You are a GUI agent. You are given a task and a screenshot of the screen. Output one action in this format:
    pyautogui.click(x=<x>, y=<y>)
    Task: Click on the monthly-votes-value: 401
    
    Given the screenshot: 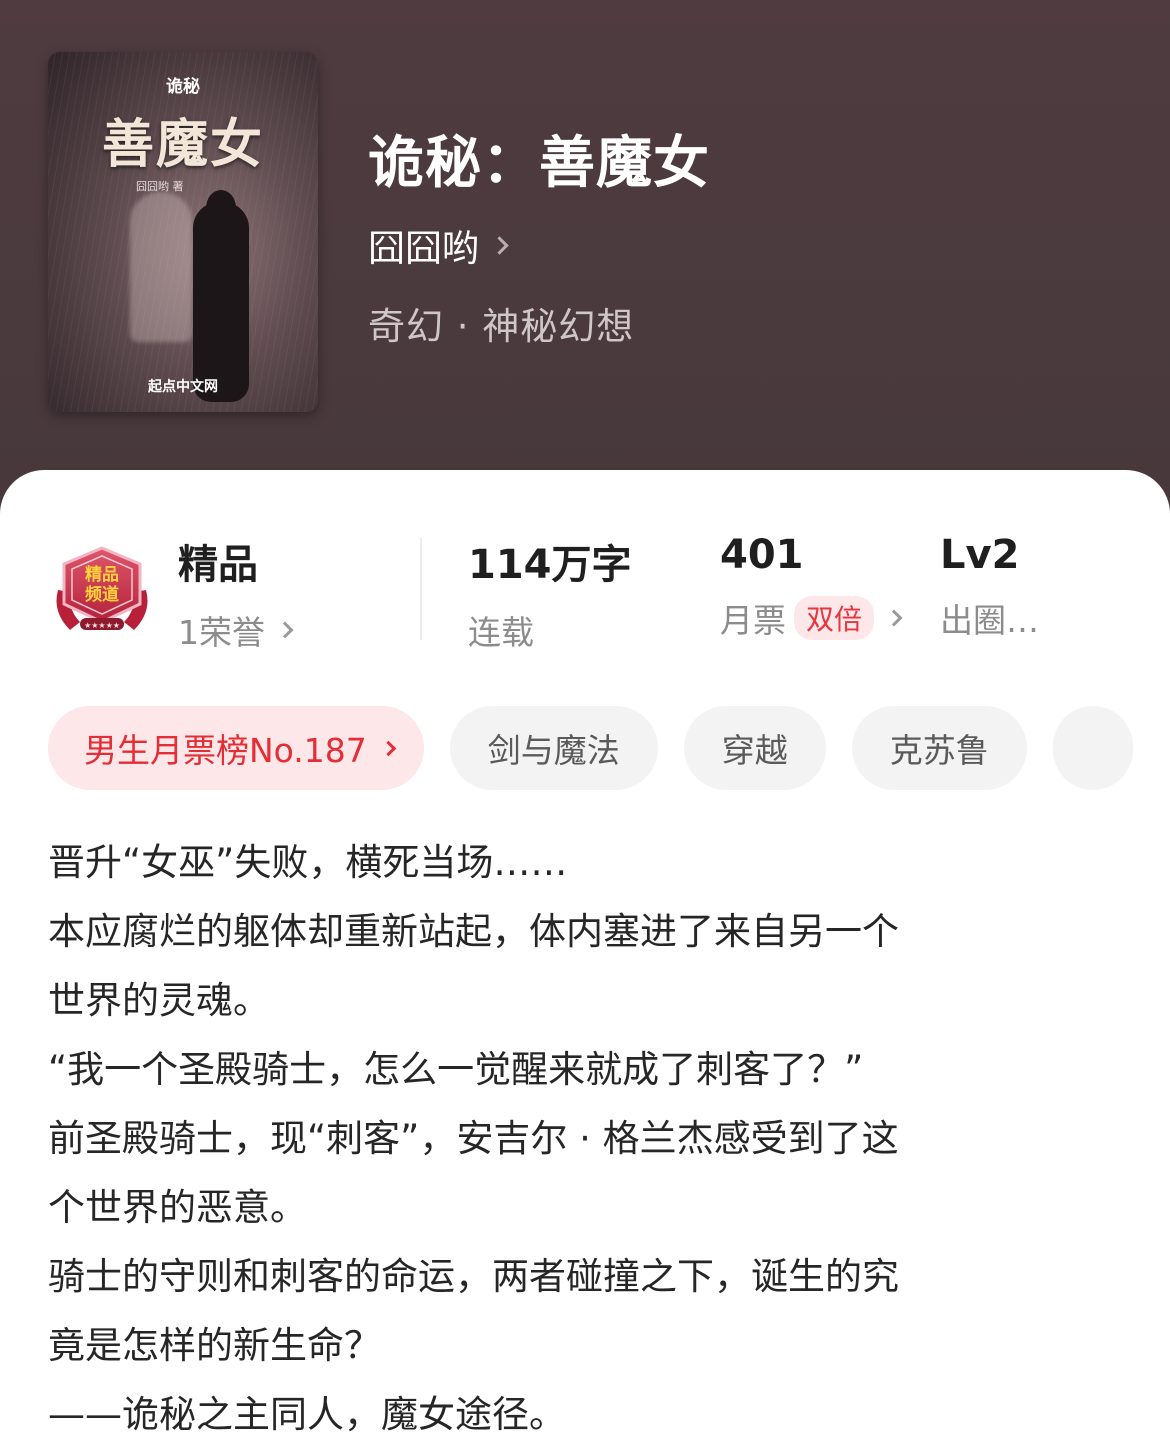 What is the action you would take?
    pyautogui.click(x=762, y=555)
    